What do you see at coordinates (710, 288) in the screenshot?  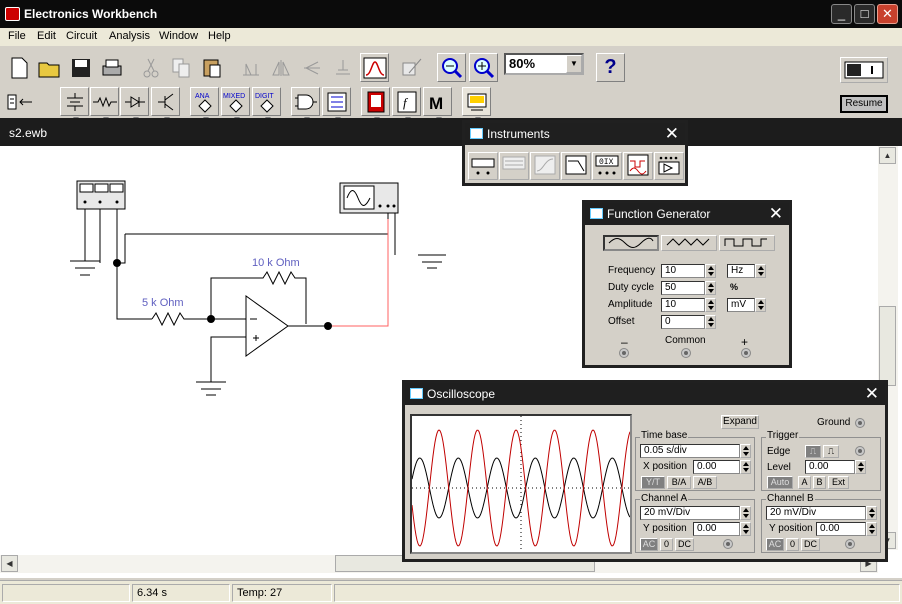 I see `duty-cycle-spinner` at bounding box center [710, 288].